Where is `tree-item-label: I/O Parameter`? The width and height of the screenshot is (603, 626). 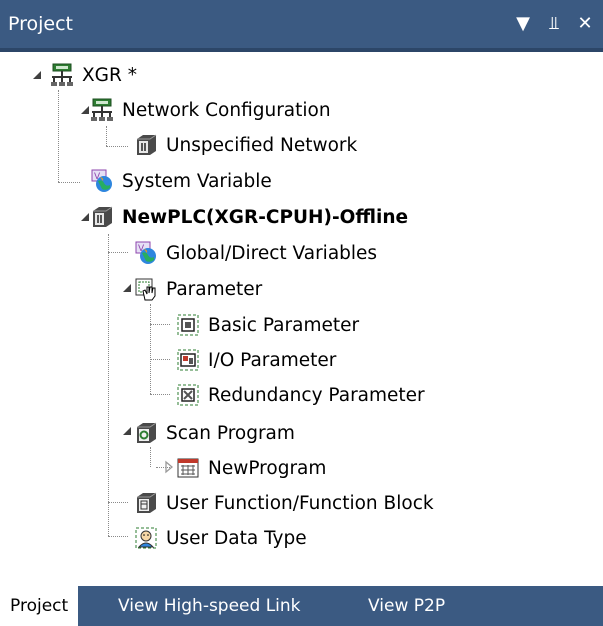 tree-item-label: I/O Parameter is located at coordinates (272, 360).